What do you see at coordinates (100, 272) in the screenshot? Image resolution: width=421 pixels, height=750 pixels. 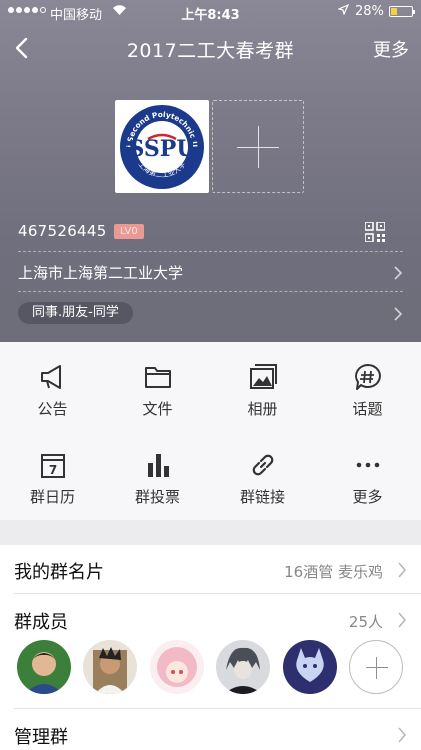 I see `group-location: 上海市上海第二工业大学` at bounding box center [100, 272].